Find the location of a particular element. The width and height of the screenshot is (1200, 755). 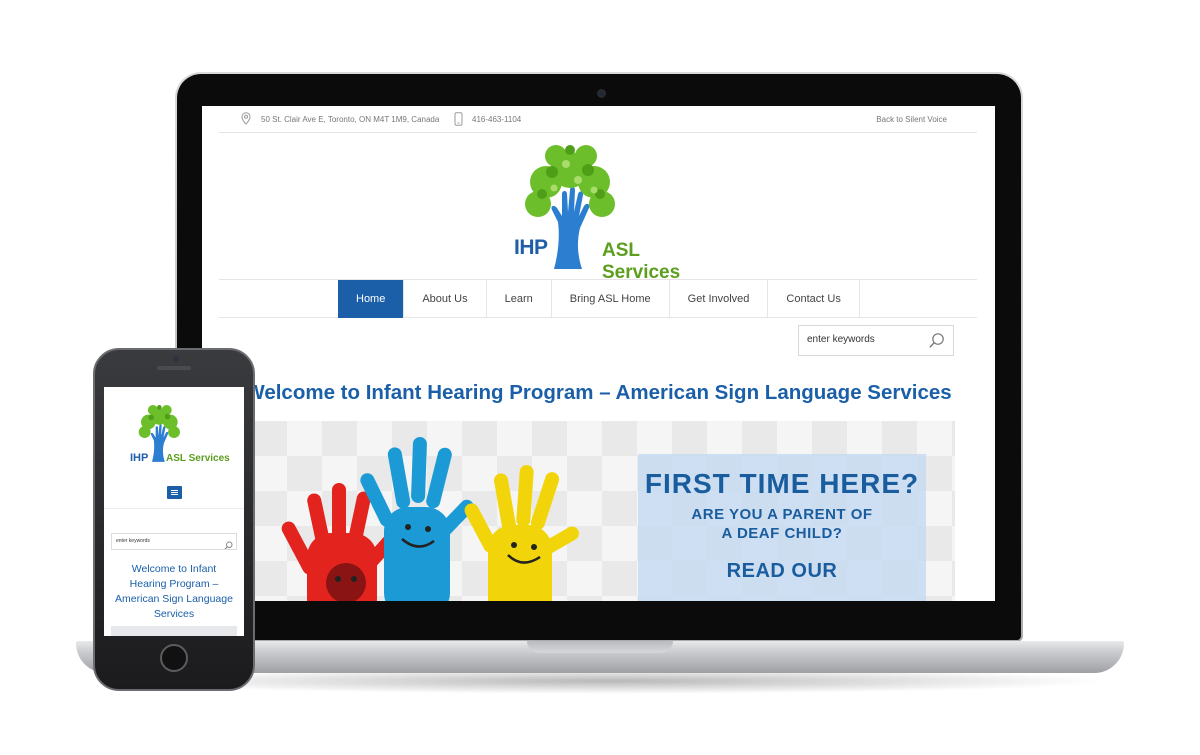

promo-headline: FIRST TIME HERE? is located at coordinates (782, 483).